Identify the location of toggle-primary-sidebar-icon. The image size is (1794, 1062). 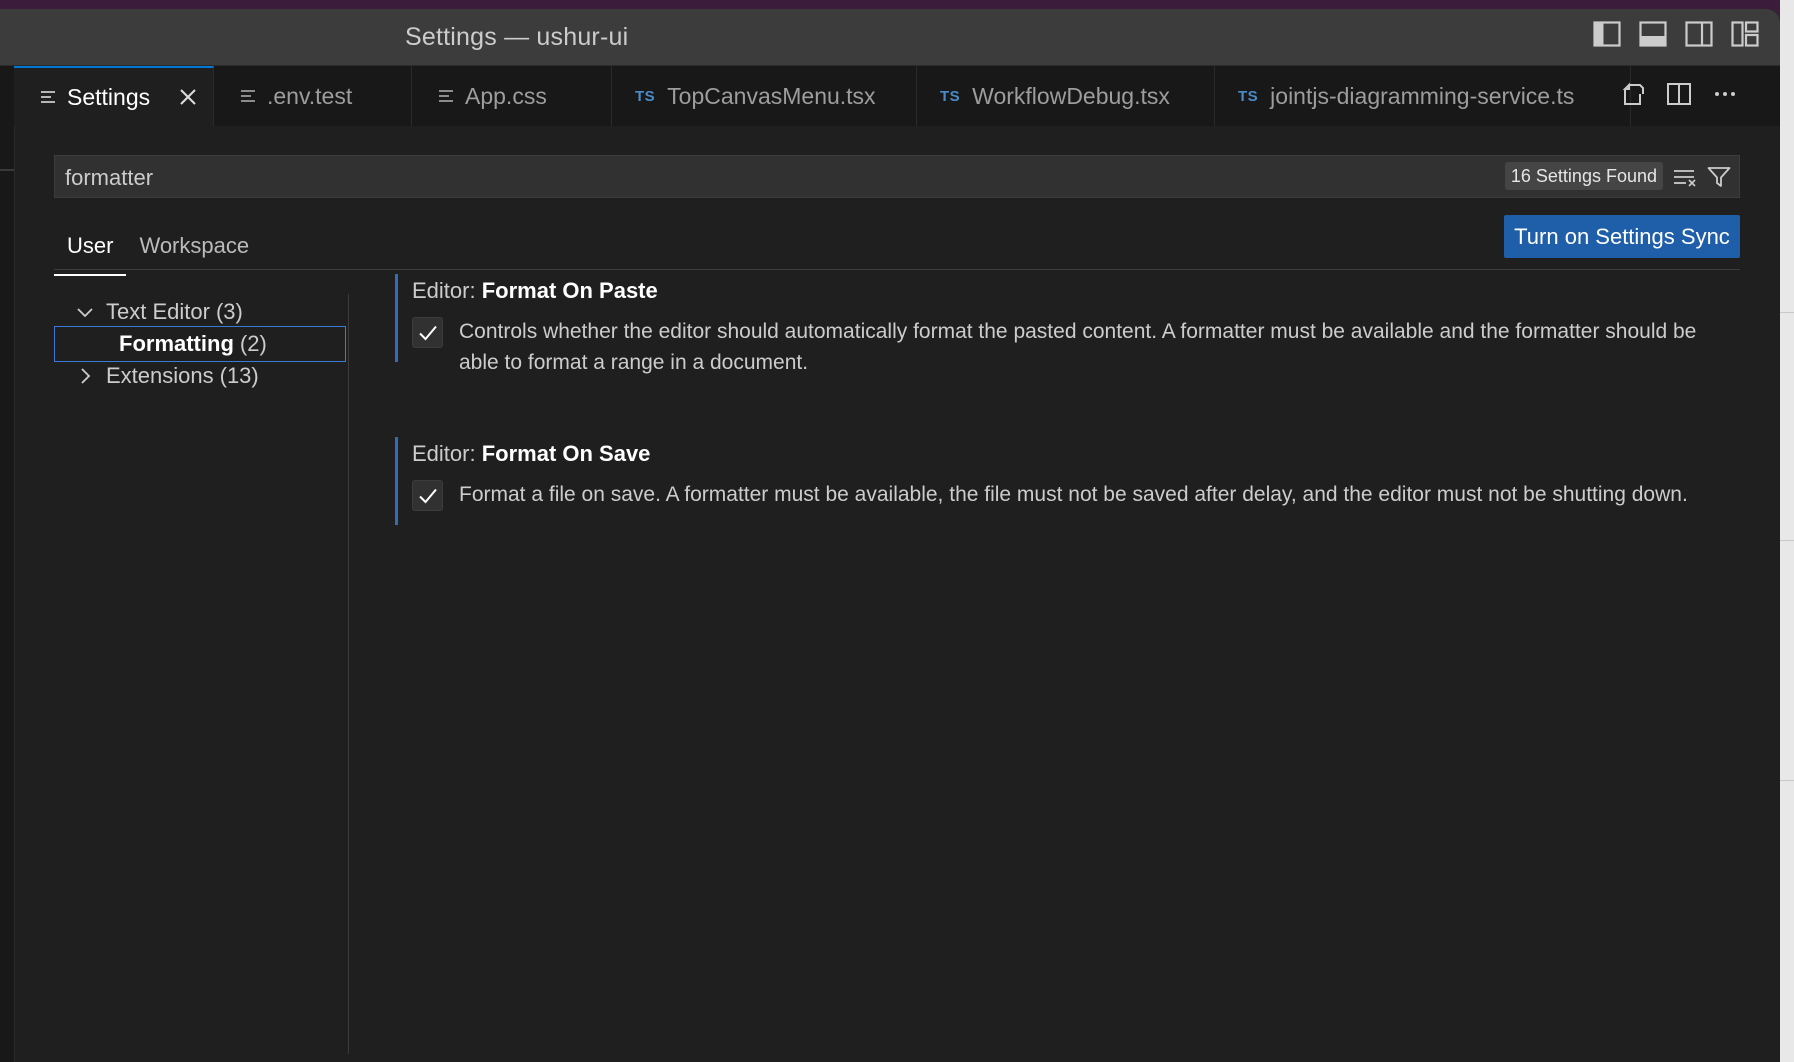
(1607, 34).